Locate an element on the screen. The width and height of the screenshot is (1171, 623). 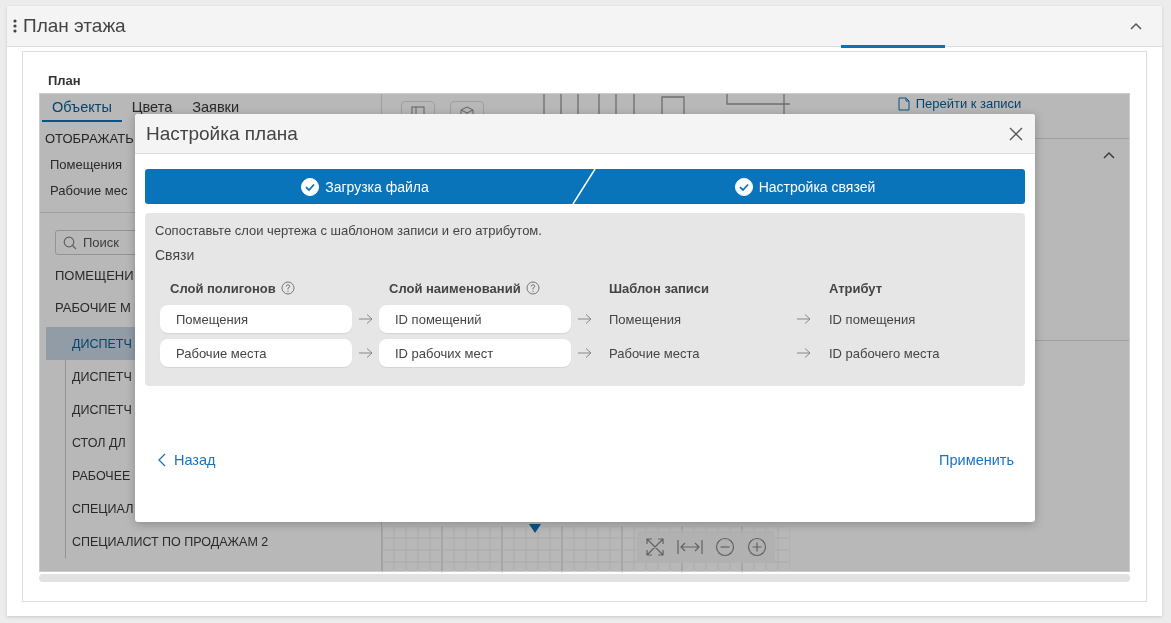
column-header: Атрибут is located at coordinates (856, 288).